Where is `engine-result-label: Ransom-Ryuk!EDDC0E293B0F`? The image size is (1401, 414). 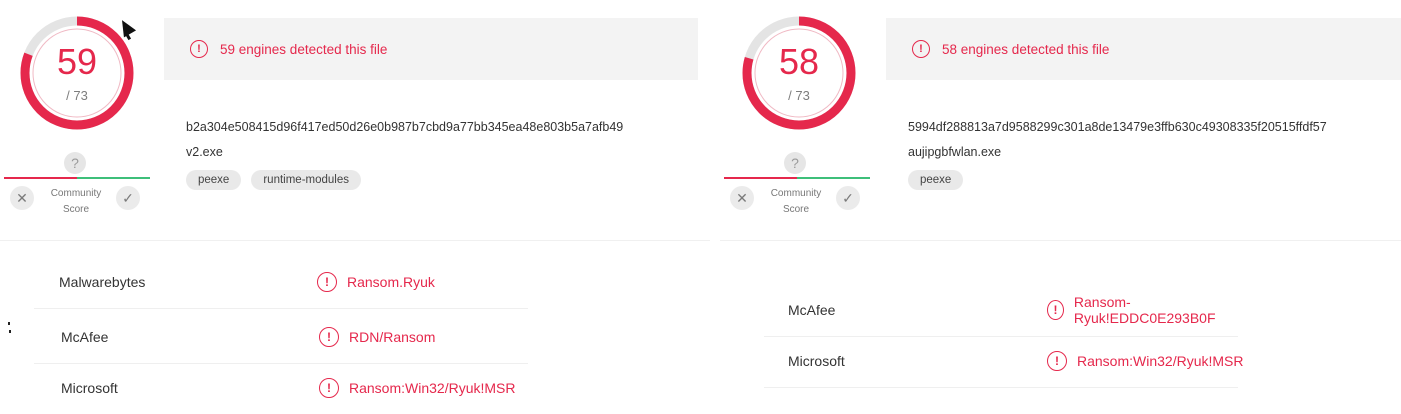
engine-result-label: Ransom-Ryuk!EDDC0E293B0F is located at coordinates (1144, 310).